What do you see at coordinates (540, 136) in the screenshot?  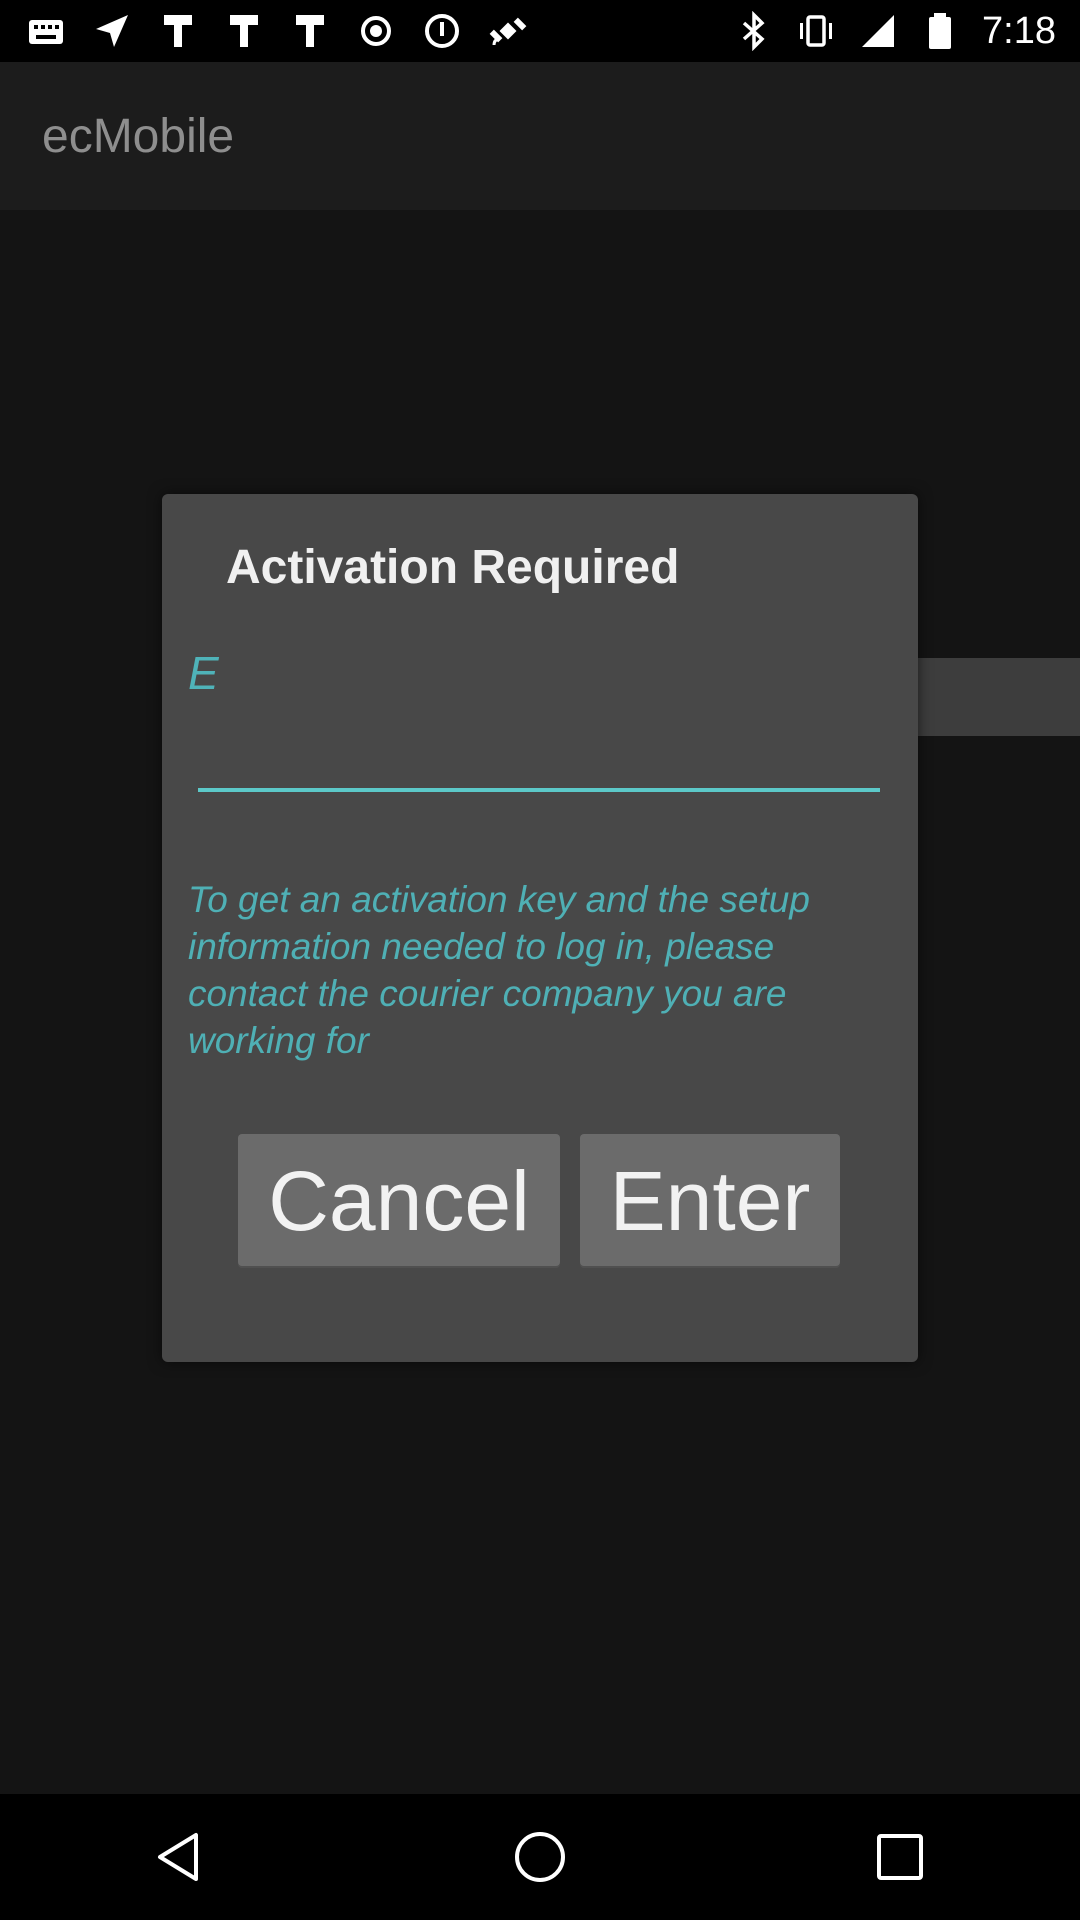 I see `app-bar: ecMobile` at bounding box center [540, 136].